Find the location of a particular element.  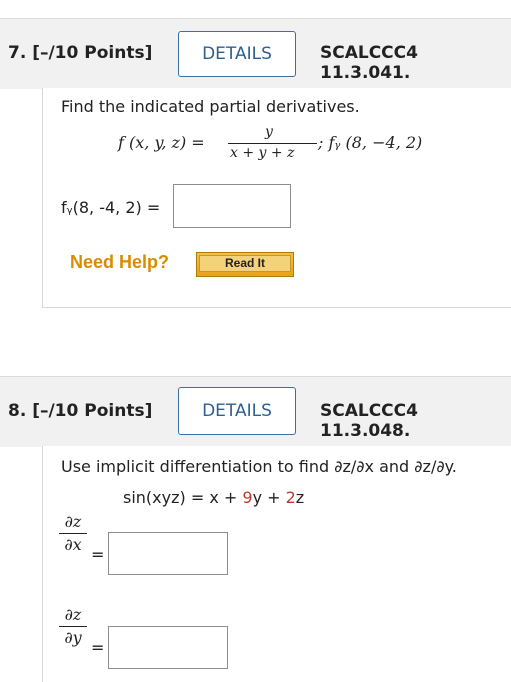

question-number: 7. [–/10 Points] is located at coordinates (80, 53).